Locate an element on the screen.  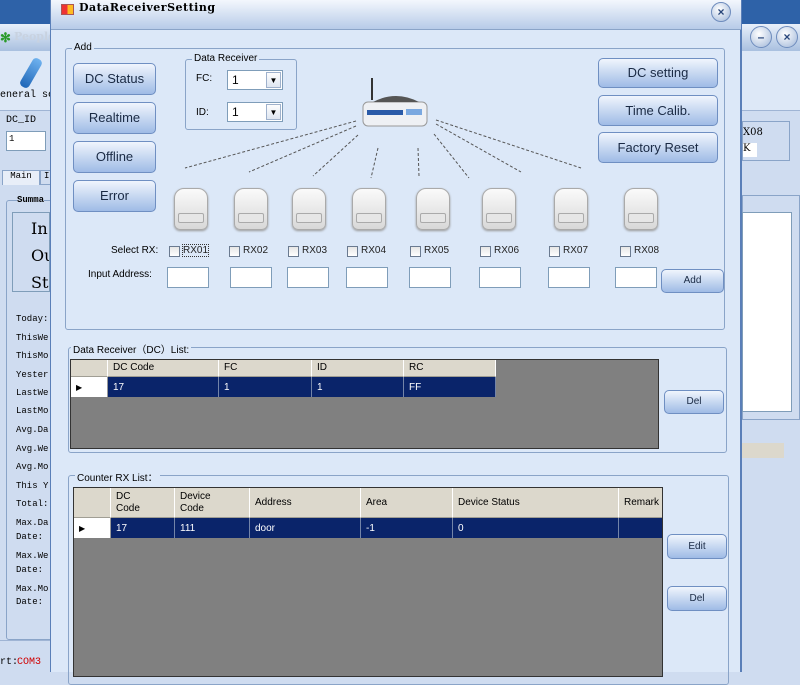
table-row: ▶ 17 1 1 FF is located at coordinates (283, 387).